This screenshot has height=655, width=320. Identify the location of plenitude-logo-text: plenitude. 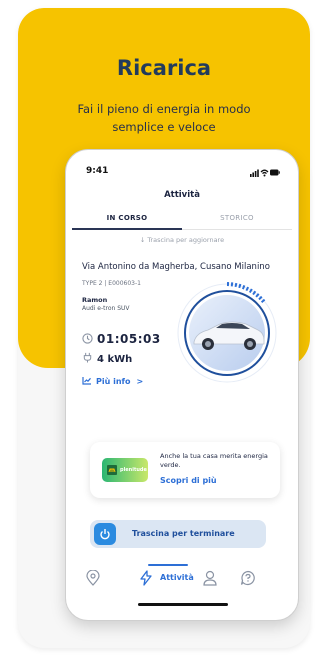
(133, 470).